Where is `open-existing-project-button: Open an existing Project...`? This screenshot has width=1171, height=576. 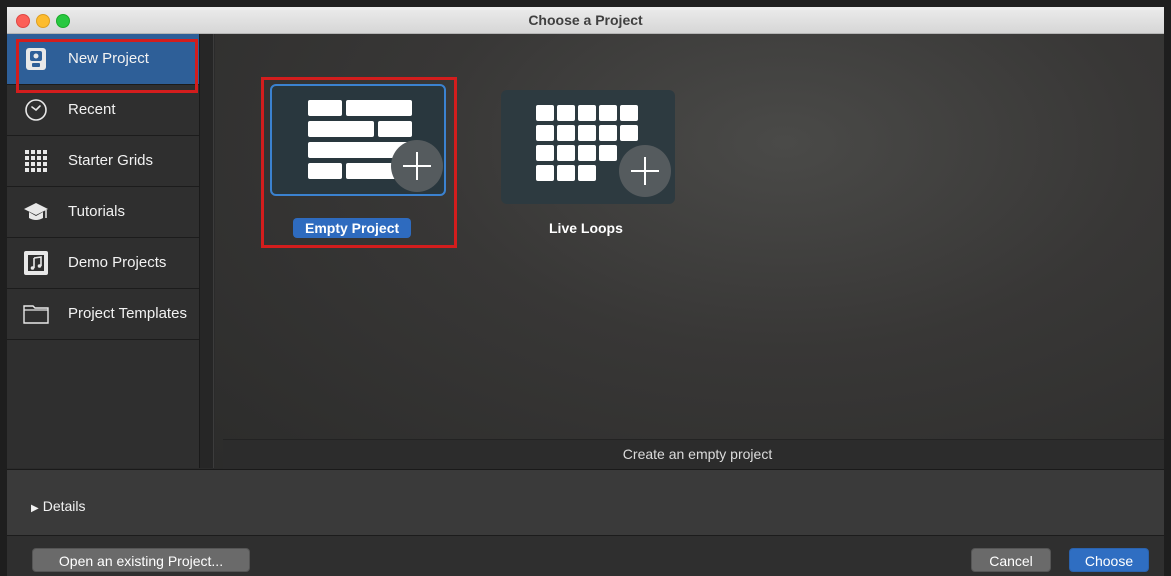
open-existing-project-button: Open an existing Project... is located at coordinates (141, 560).